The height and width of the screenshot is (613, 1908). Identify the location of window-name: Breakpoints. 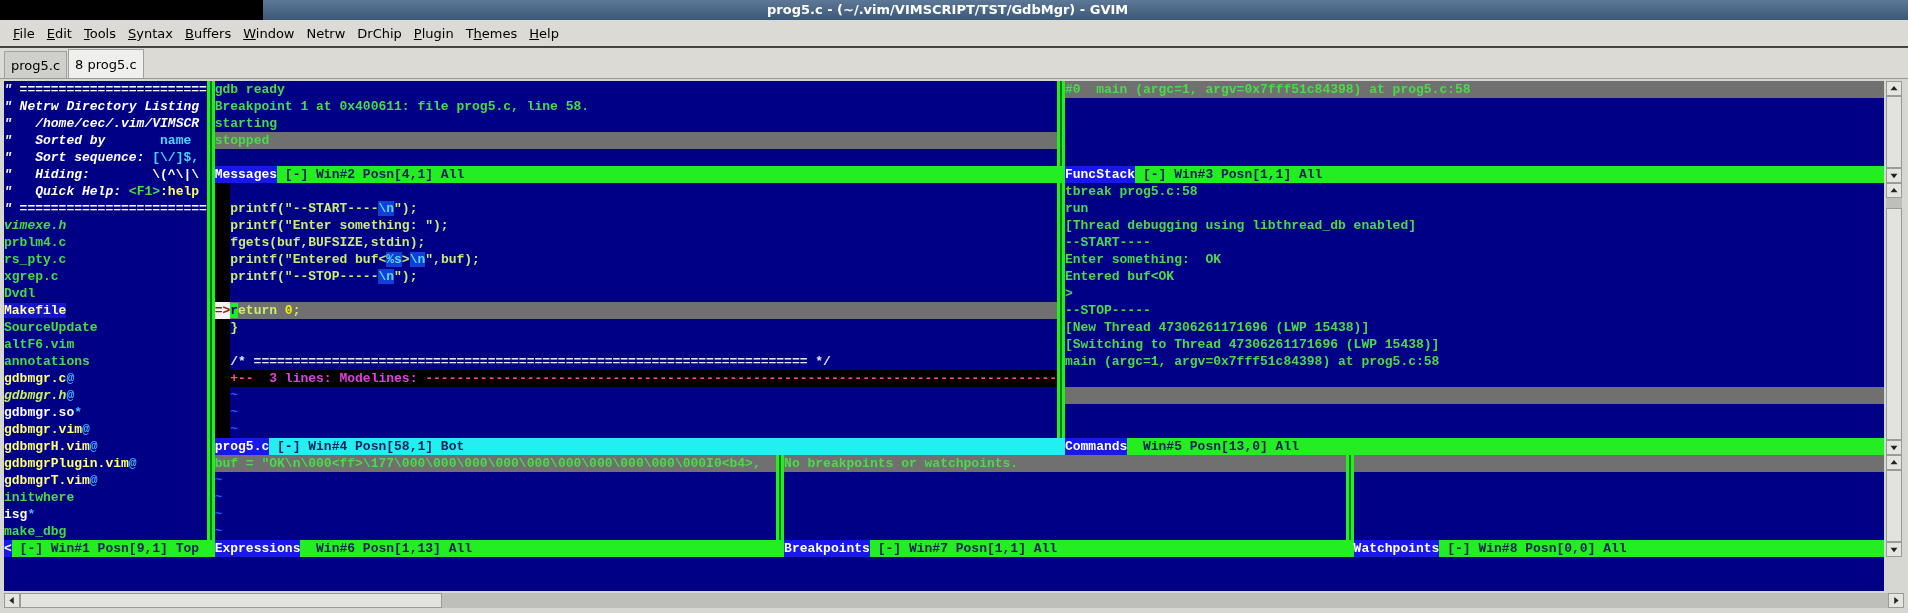
(827, 548).